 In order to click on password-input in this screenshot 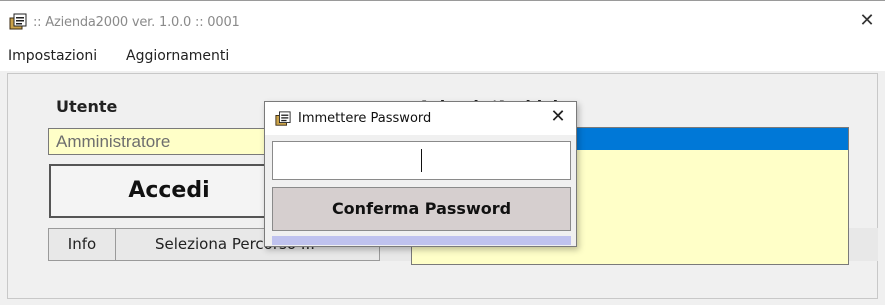, I will do `click(421, 160)`.